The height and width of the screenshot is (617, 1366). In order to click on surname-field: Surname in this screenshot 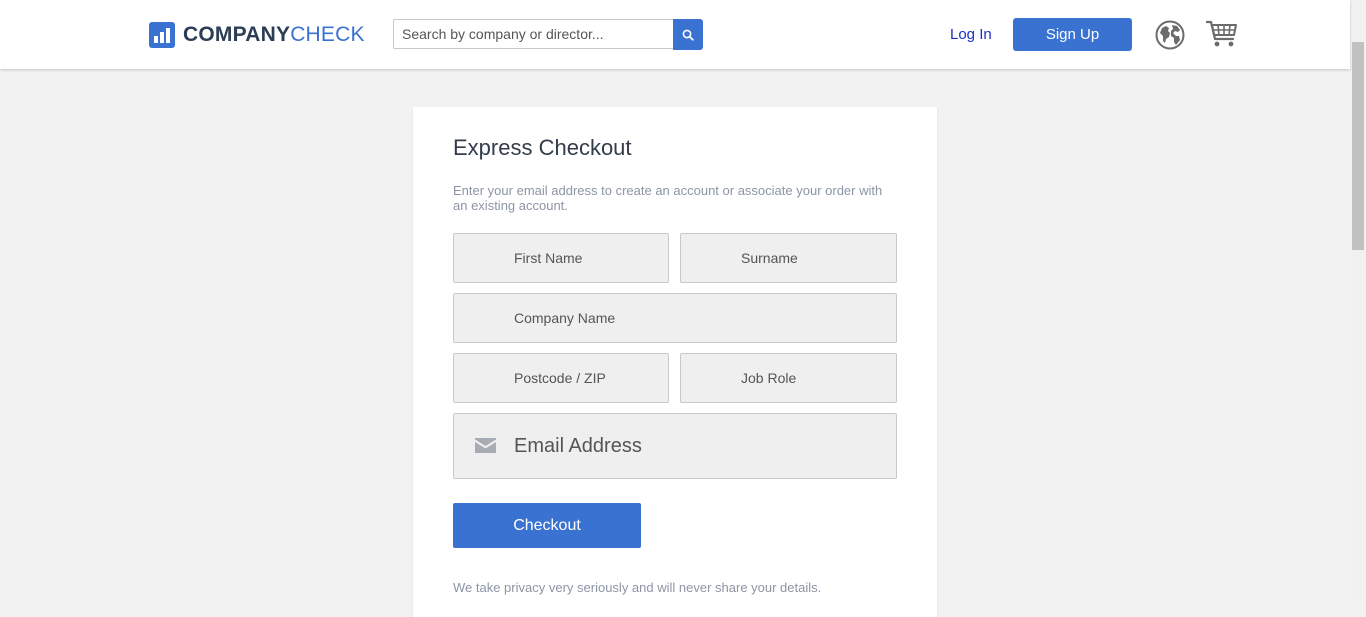, I will do `click(788, 258)`.